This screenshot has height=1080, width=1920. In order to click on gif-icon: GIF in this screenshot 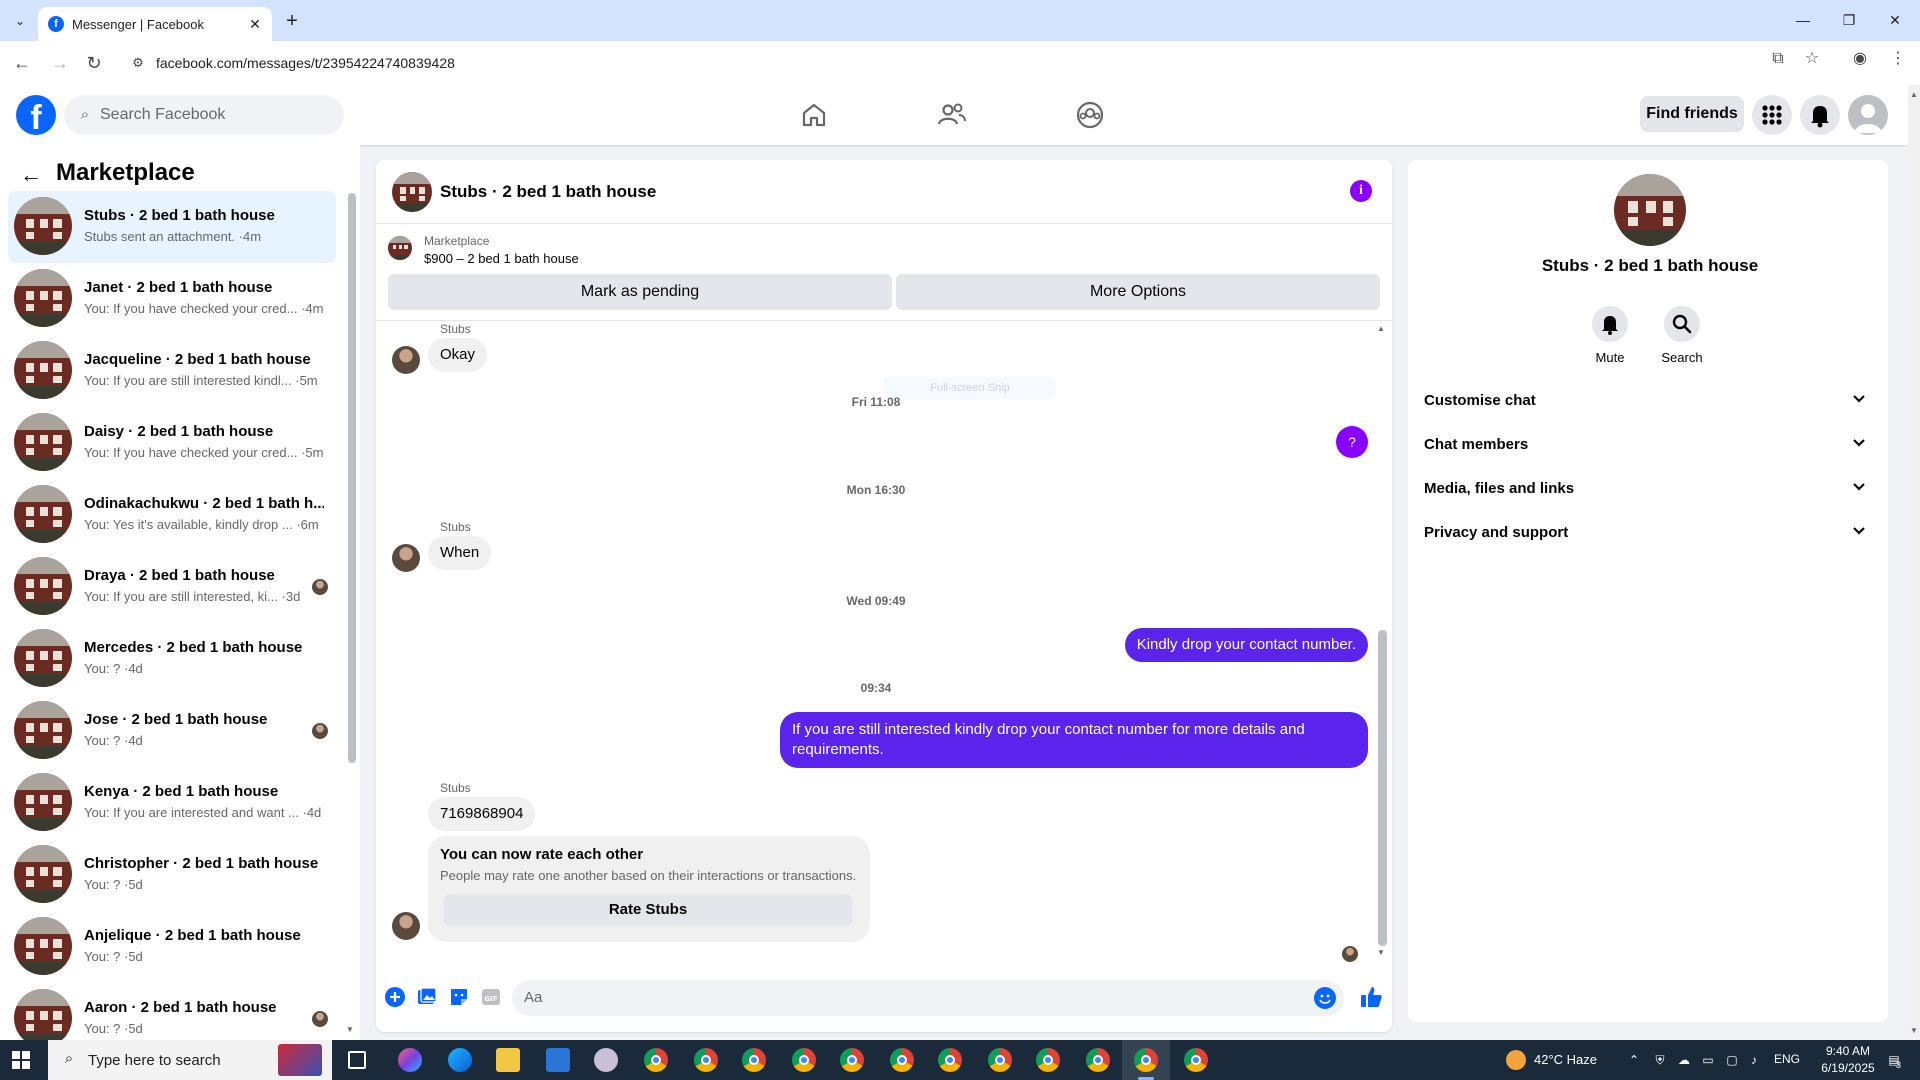, I will do `click(491, 997)`.